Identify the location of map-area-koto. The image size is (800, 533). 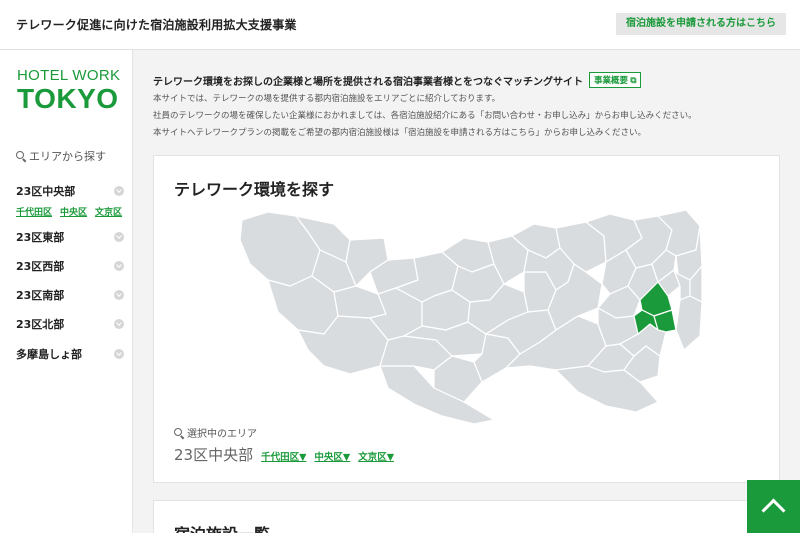
(688, 323).